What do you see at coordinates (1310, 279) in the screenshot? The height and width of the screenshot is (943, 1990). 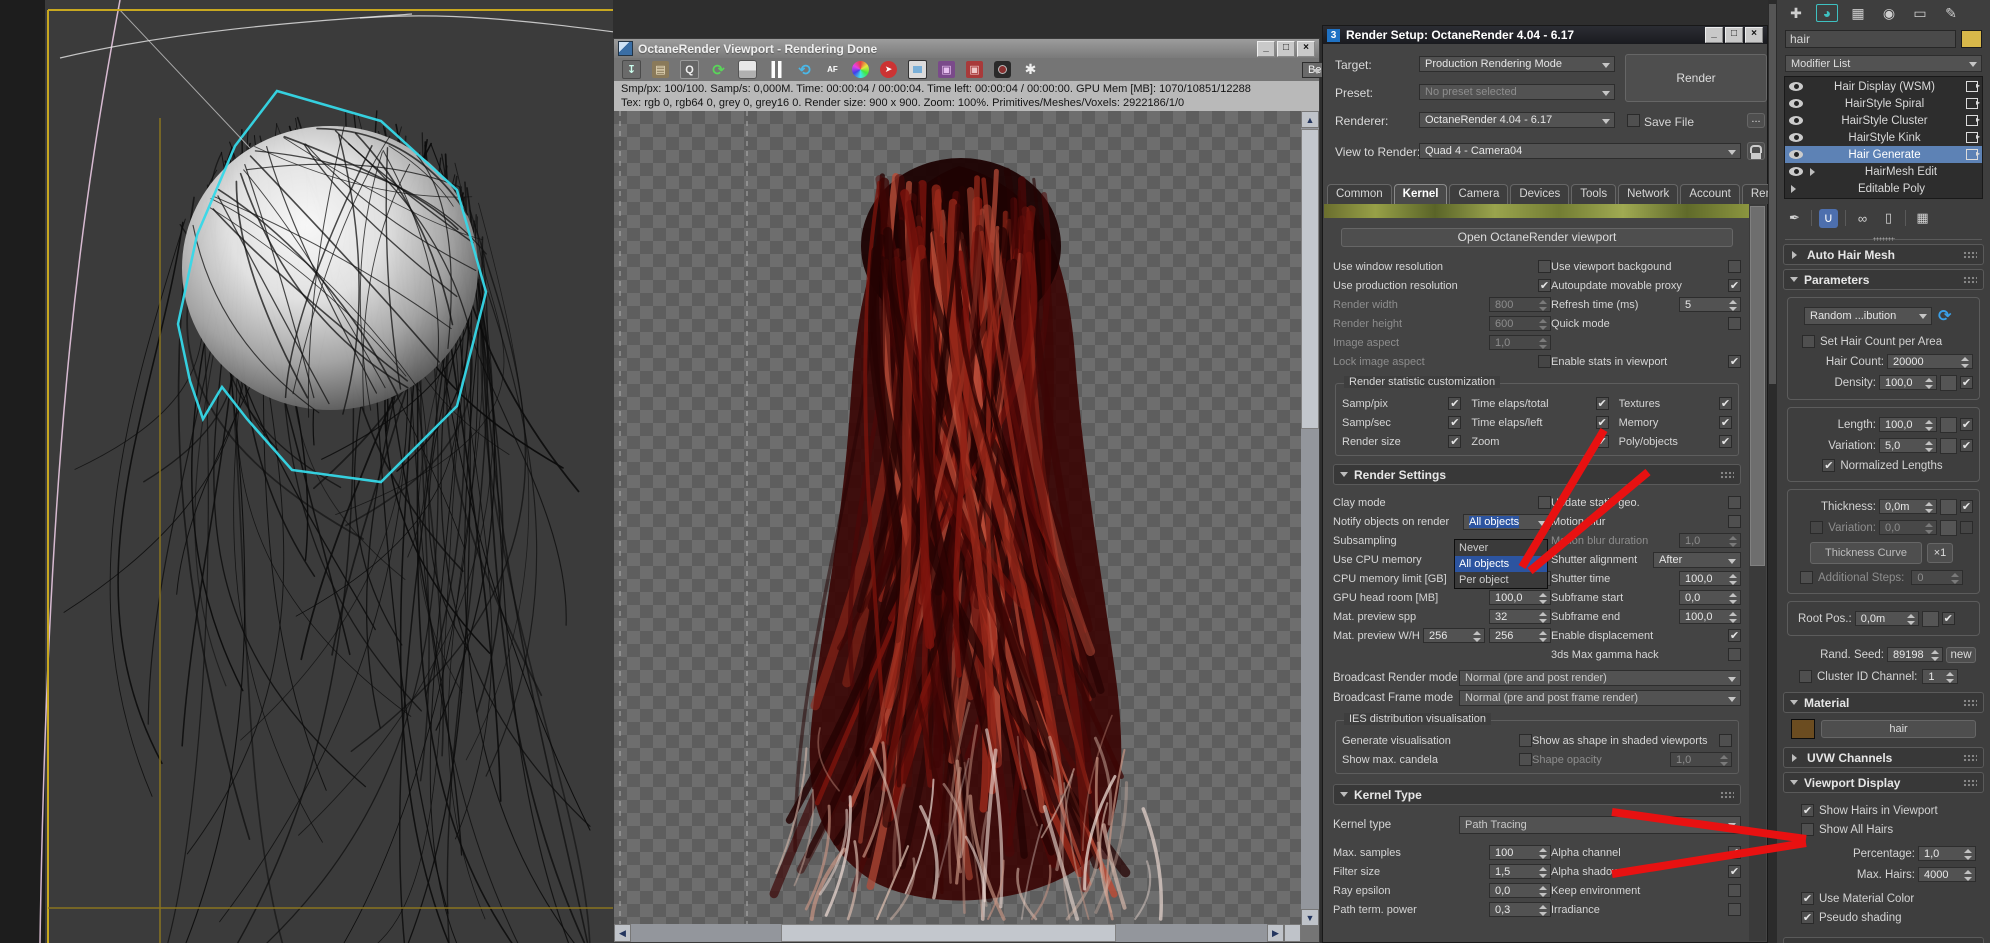 I see `vscroll-thumb` at bounding box center [1310, 279].